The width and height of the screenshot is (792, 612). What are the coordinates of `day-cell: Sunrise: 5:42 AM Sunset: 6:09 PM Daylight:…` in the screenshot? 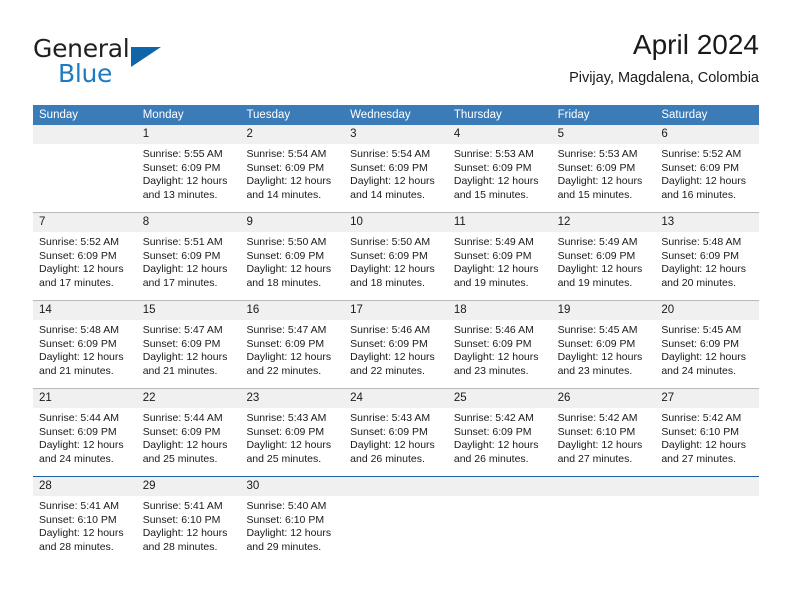 It's located at (500, 442).